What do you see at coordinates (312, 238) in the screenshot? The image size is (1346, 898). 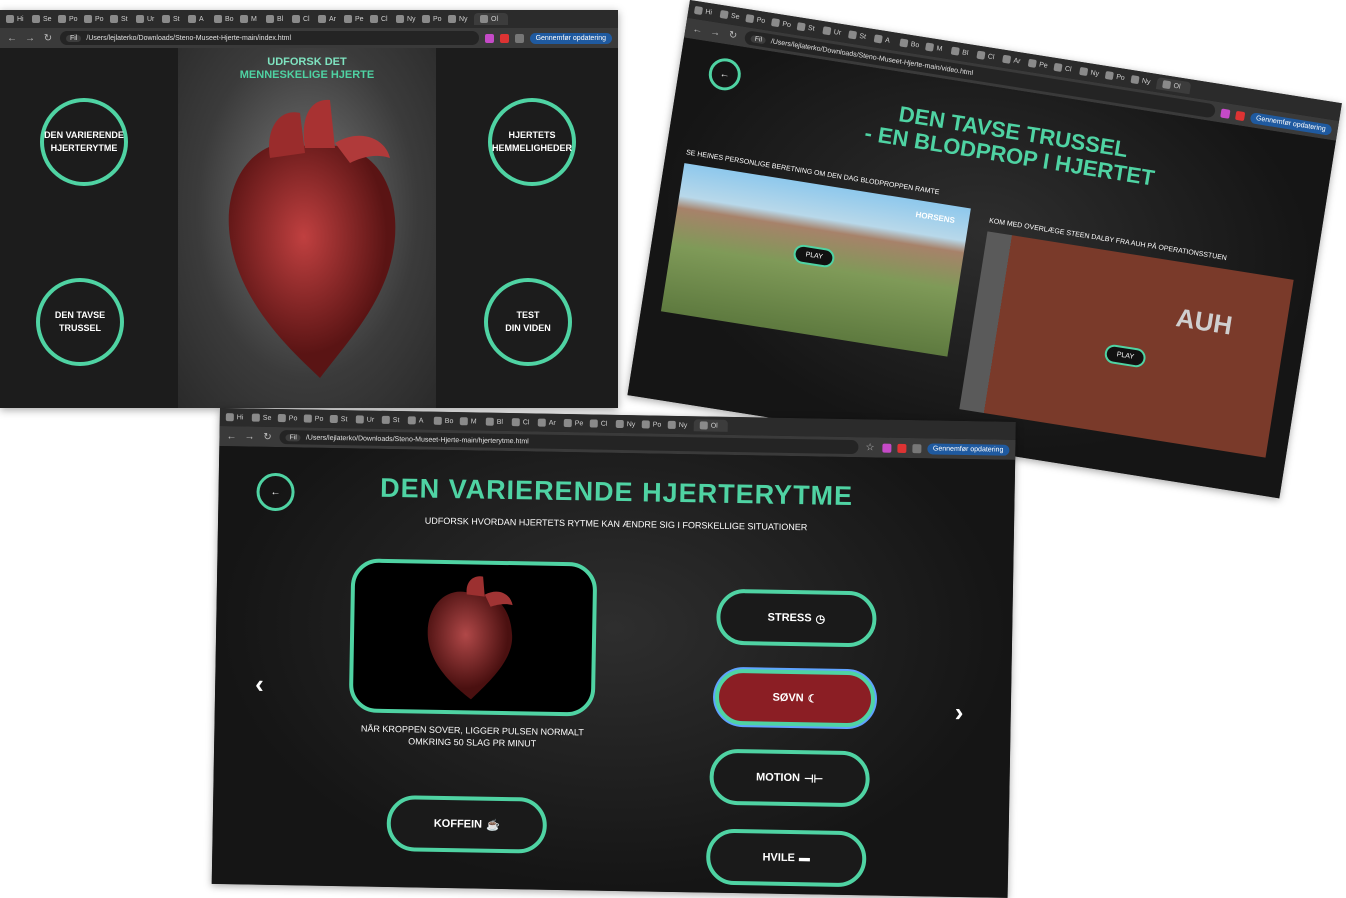 I see `heart-illustration` at bounding box center [312, 238].